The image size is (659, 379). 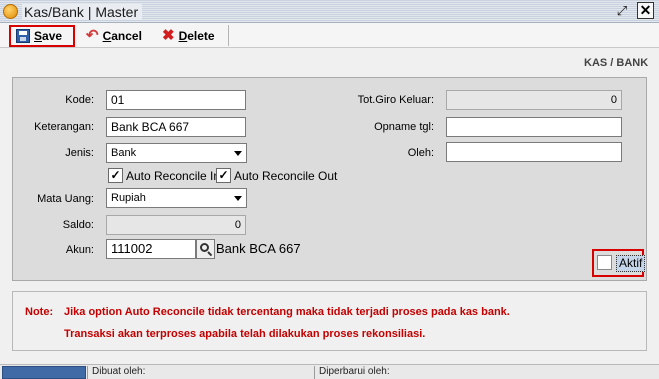 What do you see at coordinates (622, 11) in the screenshot?
I see `restore-window-button: ⤢` at bounding box center [622, 11].